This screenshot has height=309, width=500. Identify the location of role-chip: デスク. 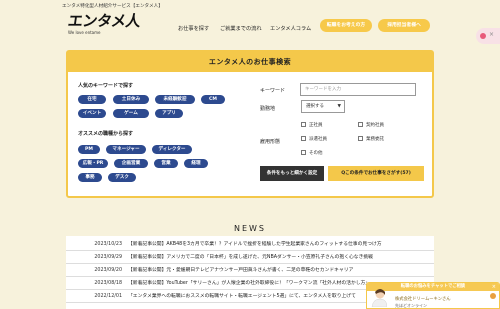
(122, 177).